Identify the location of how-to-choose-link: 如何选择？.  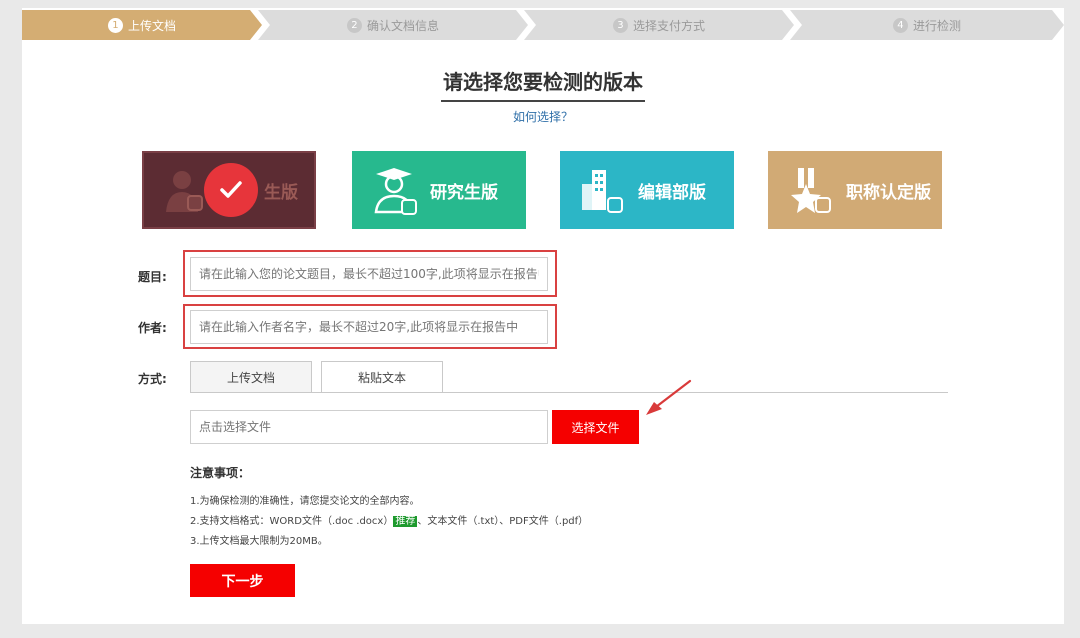
(543, 116).